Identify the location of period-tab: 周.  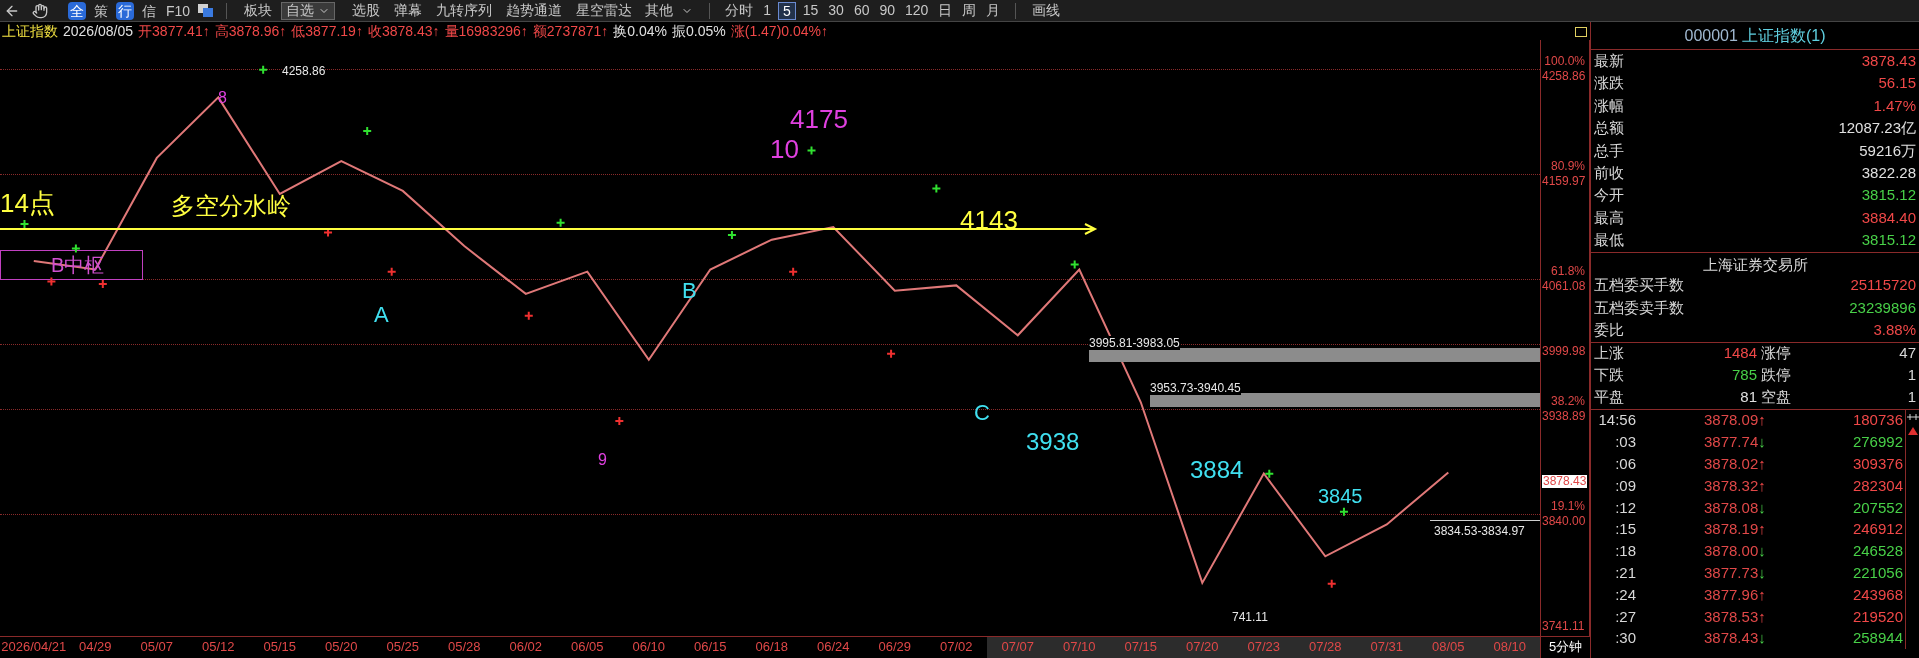
(969, 10).